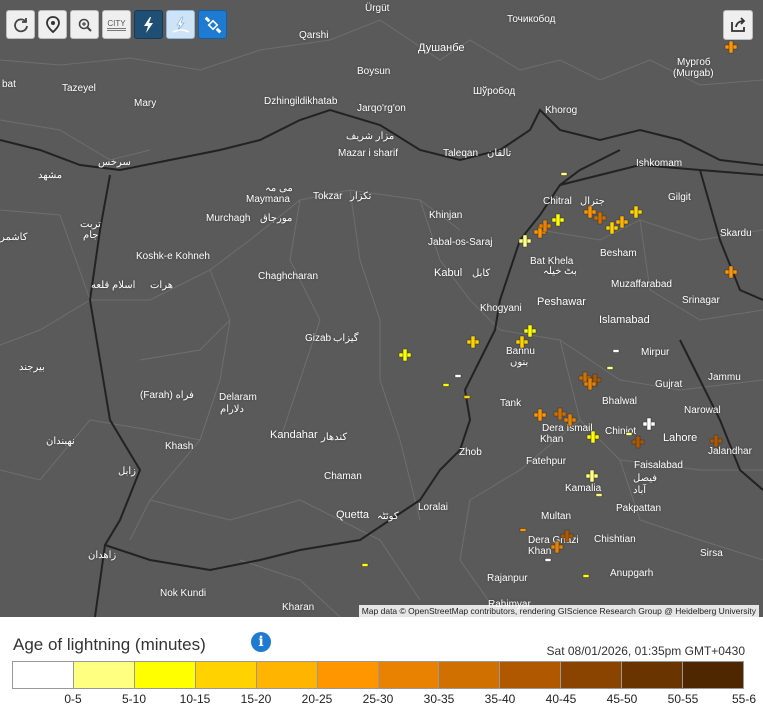 Image resolution: width=763 pixels, height=708 pixels. Describe the element at coordinates (622, 699) in the screenshot. I see `legend-tick-label: 45-50` at that location.